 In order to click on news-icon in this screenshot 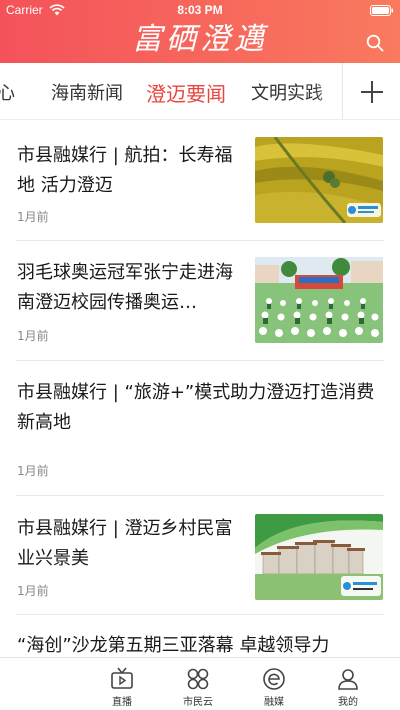, I will do `click(46, 679)`.